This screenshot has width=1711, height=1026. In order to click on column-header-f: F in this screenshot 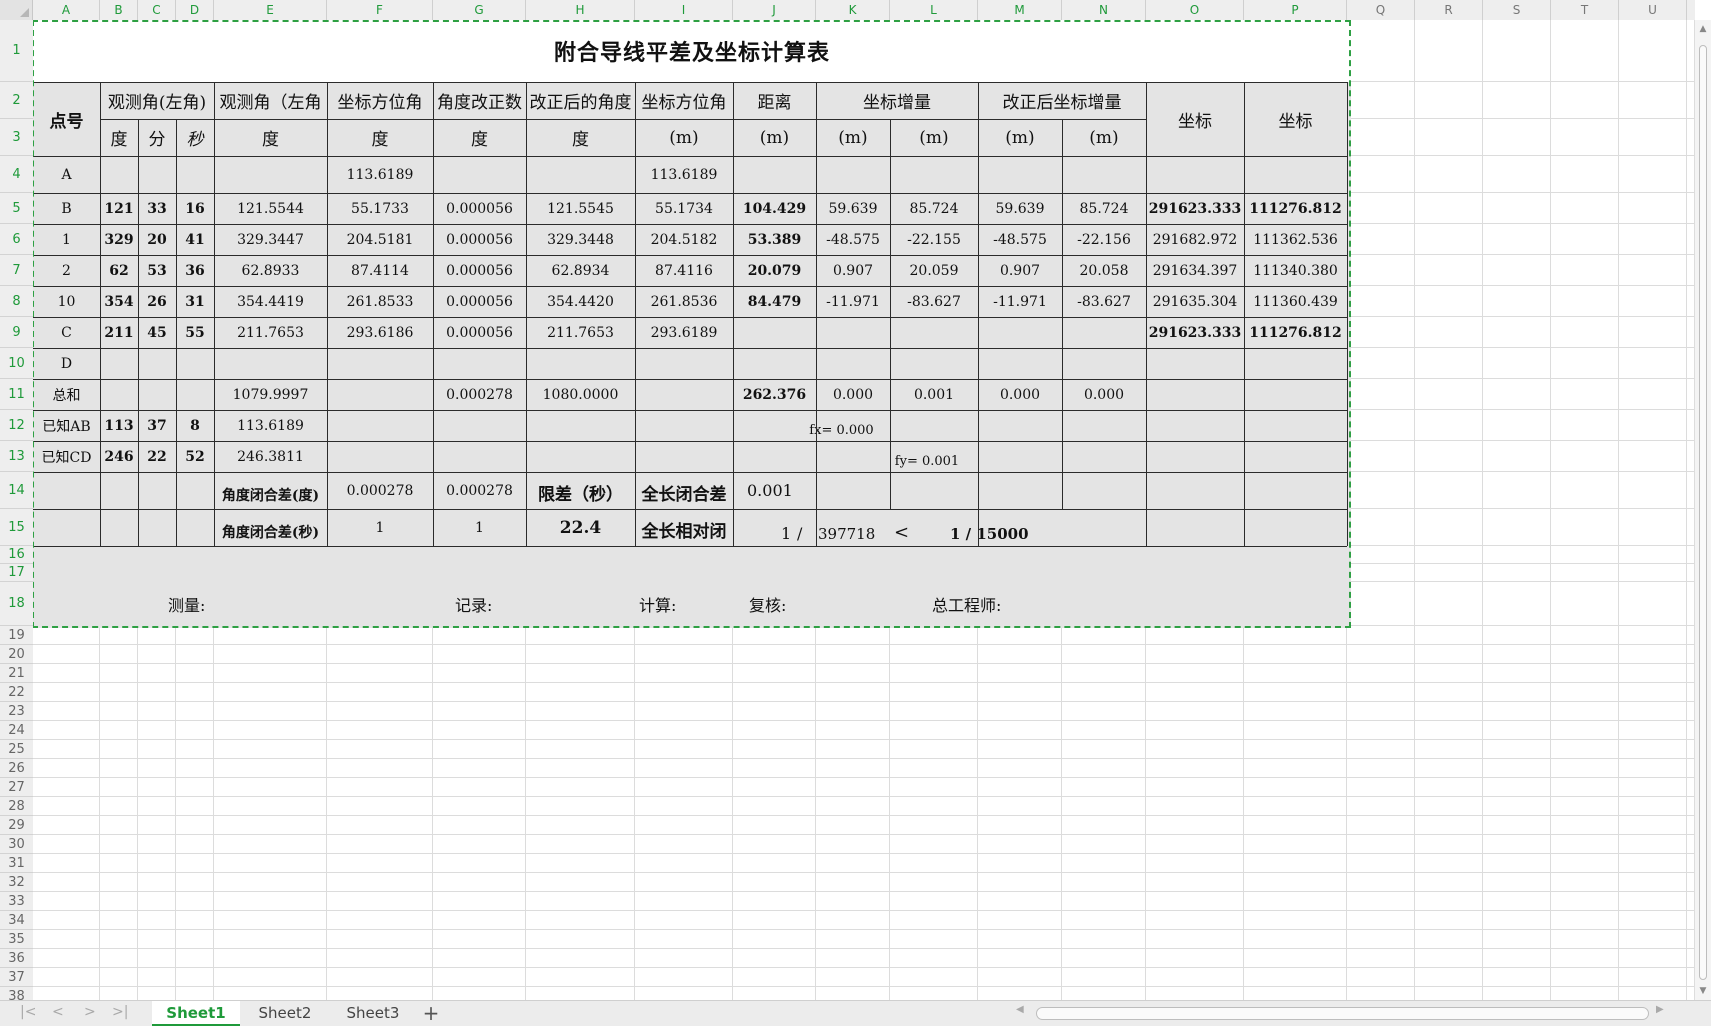, I will do `click(380, 10)`.